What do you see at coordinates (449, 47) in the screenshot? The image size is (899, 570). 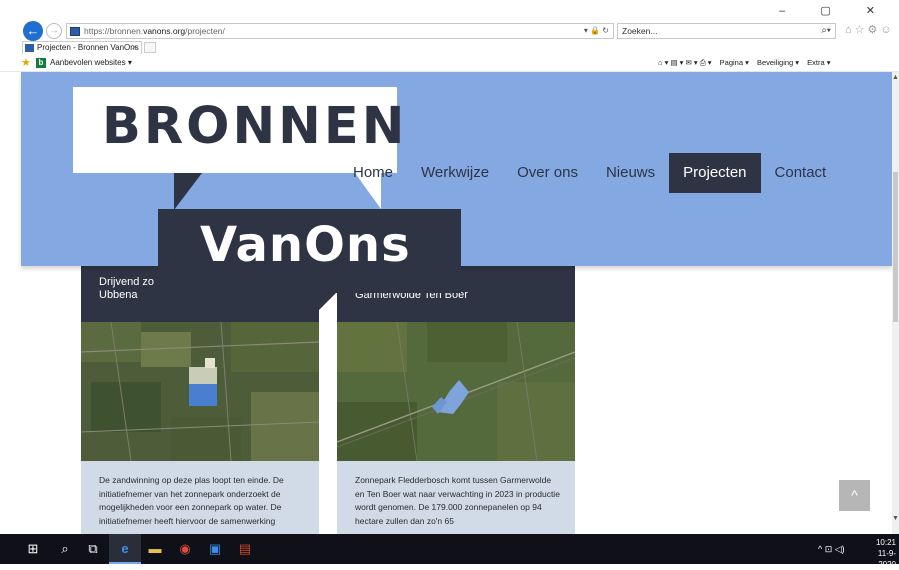 I see `tab-row: Projecten - Bronnen VanOns ×` at bounding box center [449, 47].